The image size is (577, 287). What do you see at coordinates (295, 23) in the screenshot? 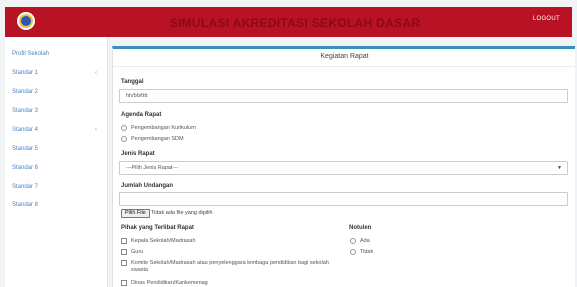
I see `app-title: SIMULASI AKREDITASI SEKOLAH DASAR` at bounding box center [295, 23].